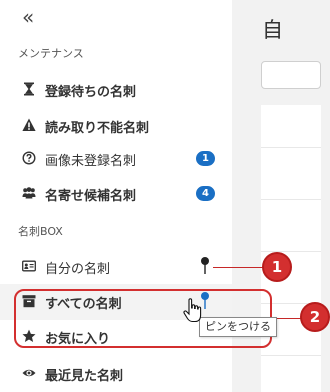 The image size is (330, 392). What do you see at coordinates (192, 310) in the screenshot?
I see `hand-cursor-icon` at bounding box center [192, 310].